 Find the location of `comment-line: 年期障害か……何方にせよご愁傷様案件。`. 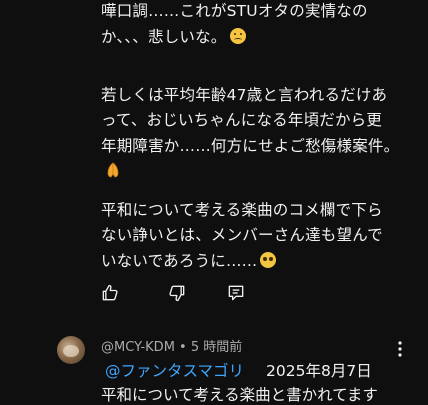

comment-line: 年期障害か……何方にせよご愁傷様案件。 is located at coordinates (250, 145).